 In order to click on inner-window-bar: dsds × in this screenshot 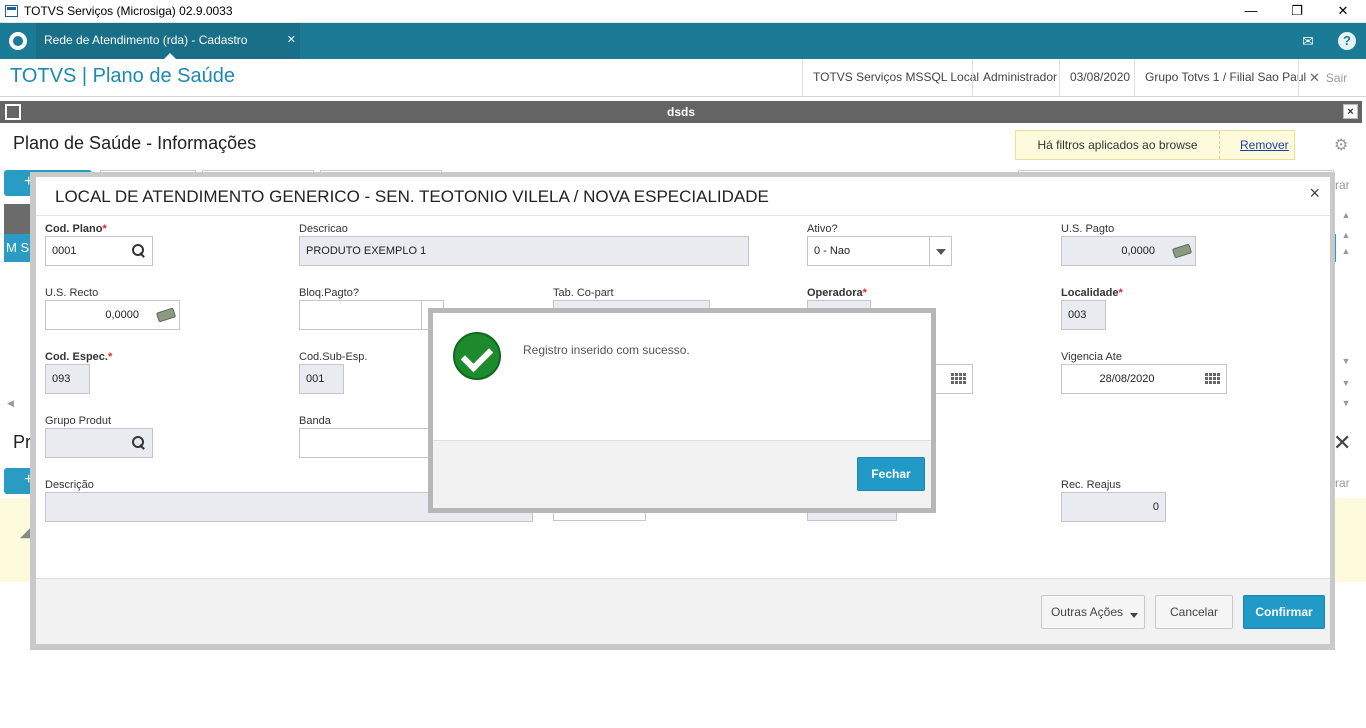, I will do `click(681, 112)`.